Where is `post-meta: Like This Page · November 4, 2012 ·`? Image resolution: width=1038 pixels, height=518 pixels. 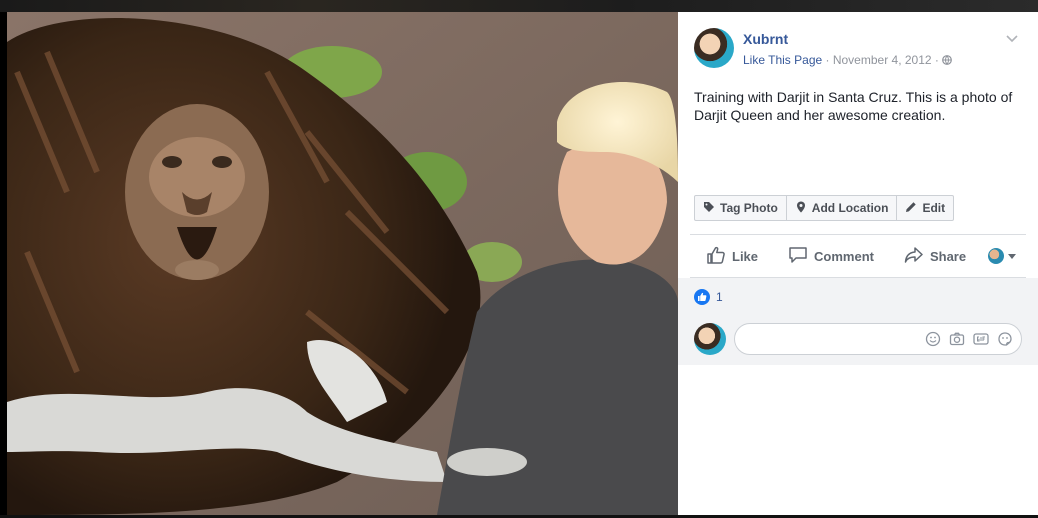 post-meta: Like This Page · November 4, 2012 · is located at coordinates (848, 60).